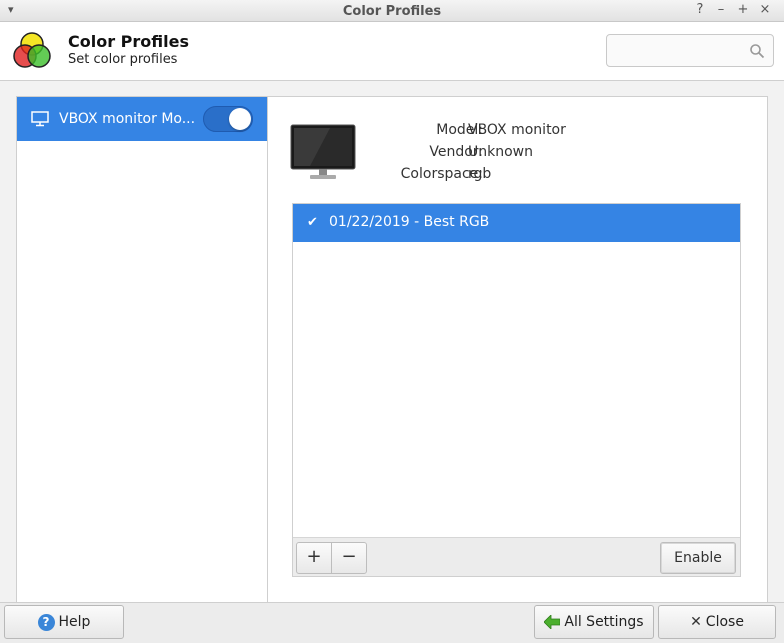  I want to click on colorspace-value: rgb, so click(480, 174).